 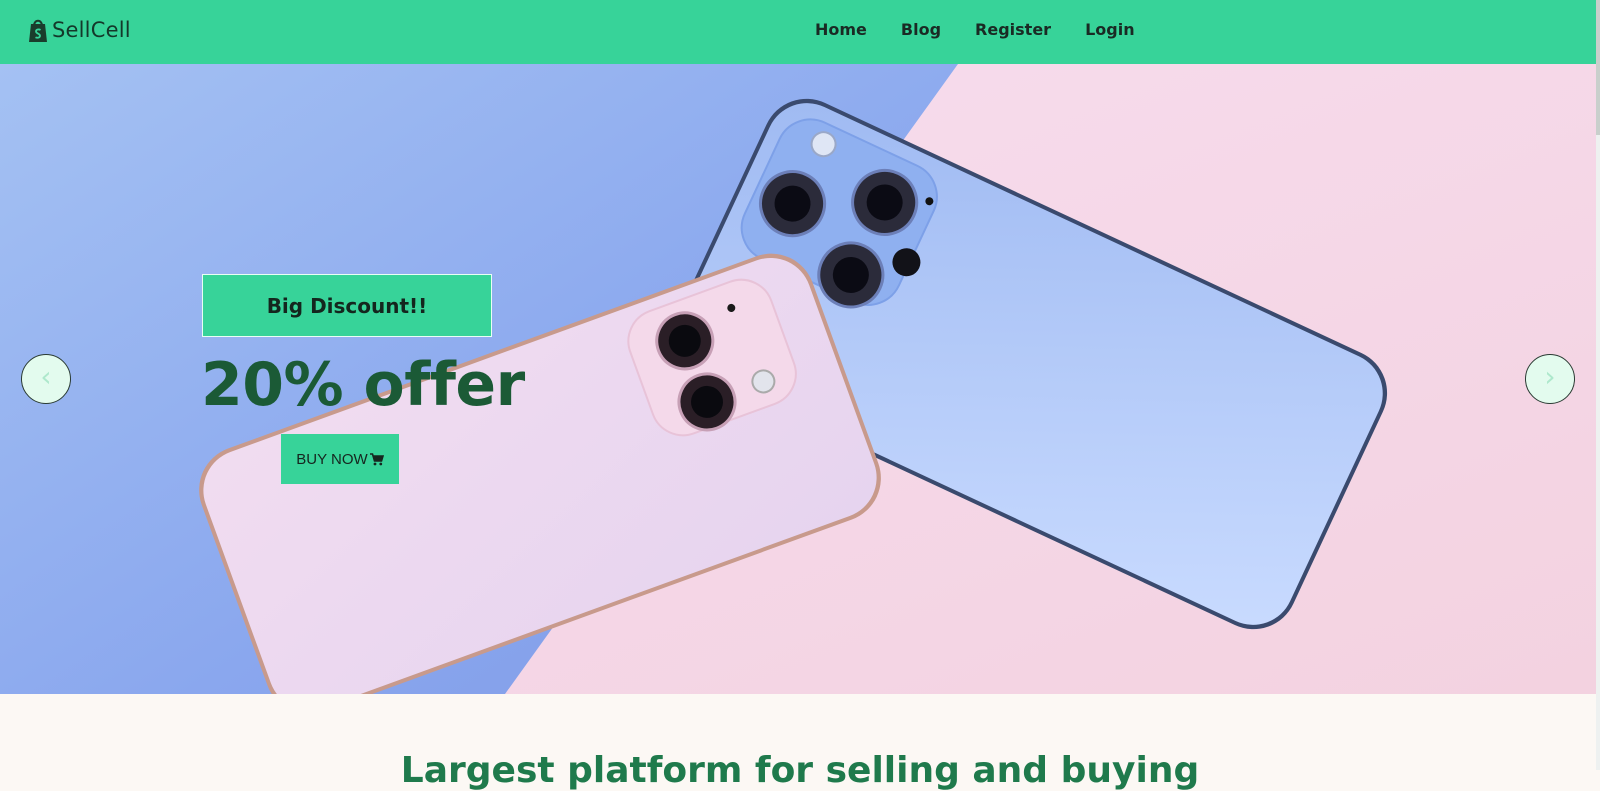 What do you see at coordinates (800, 770) in the screenshot?
I see `section-heading: Largest platform for selling and buying` at bounding box center [800, 770].